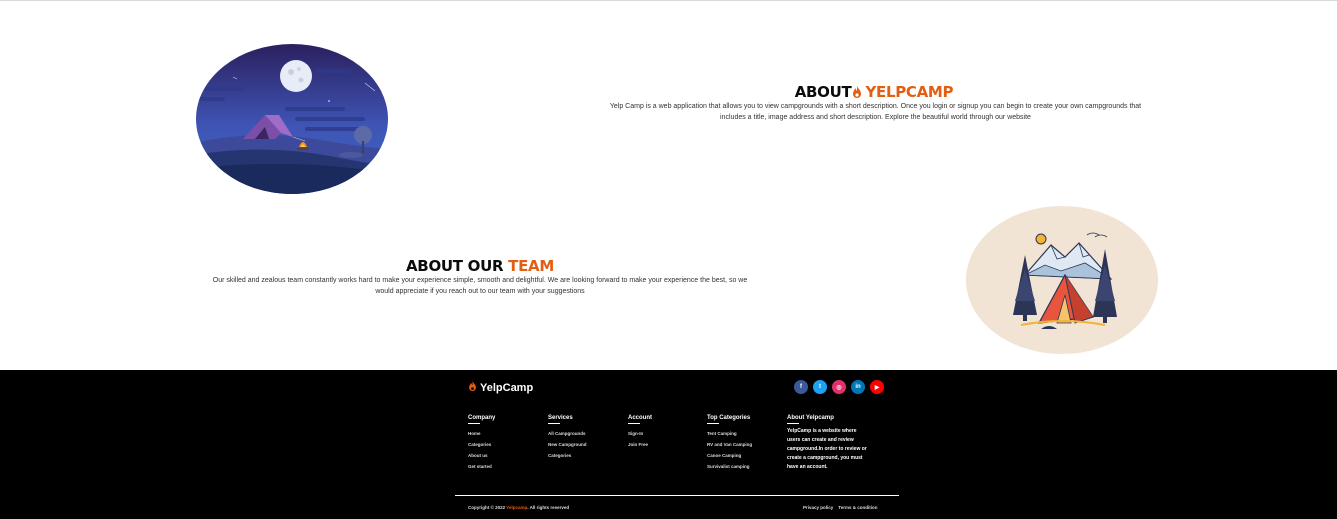 This screenshot has height=519, width=1337. I want to click on footer-link-services-categories: Categories, so click(567, 455).